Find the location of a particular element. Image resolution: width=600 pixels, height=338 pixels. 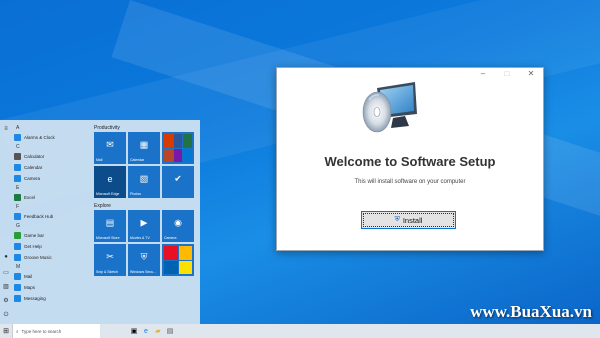

shield-icon: ⛨ is located at coordinates (397, 219).